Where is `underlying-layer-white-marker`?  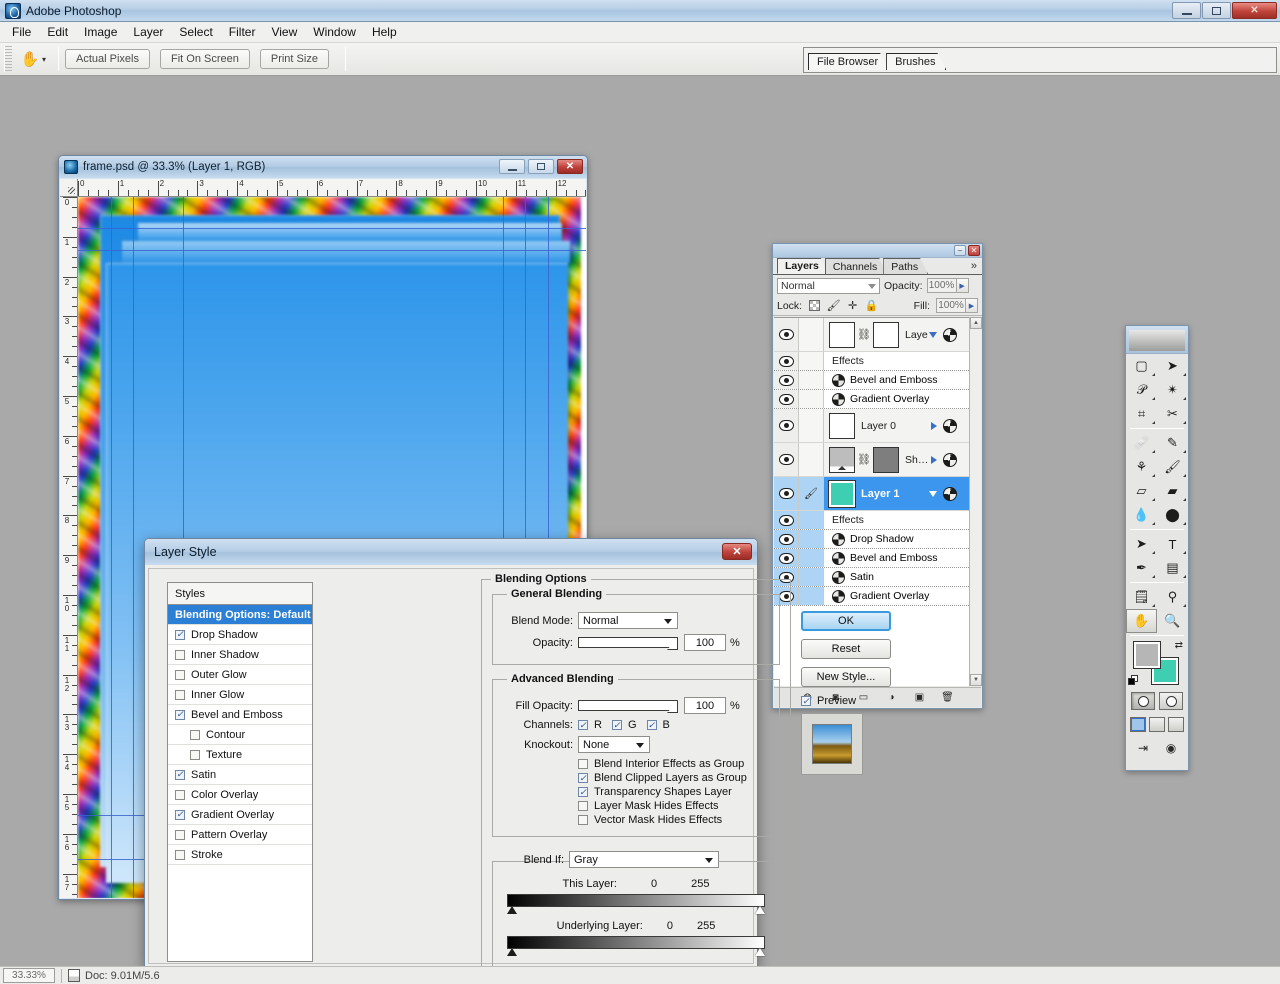
underlying-layer-white-marker is located at coordinates (760, 952).